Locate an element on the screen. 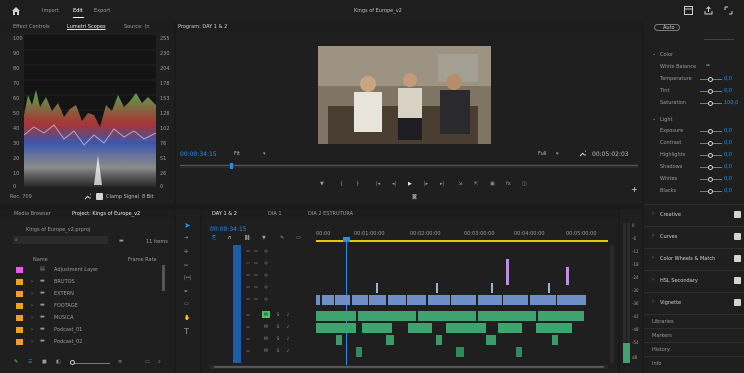 This screenshot has height=373, width=744. step-back-icon: ◂| is located at coordinates (394, 184).